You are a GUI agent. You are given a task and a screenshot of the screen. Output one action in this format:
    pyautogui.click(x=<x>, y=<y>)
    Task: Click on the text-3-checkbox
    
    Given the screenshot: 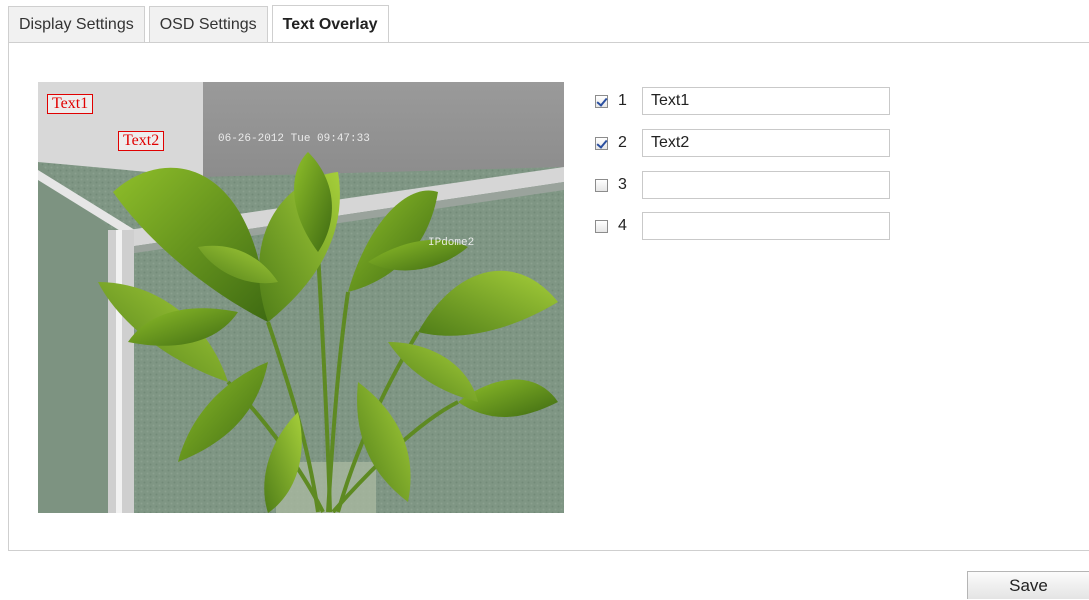 What is the action you would take?
    pyautogui.click(x=601, y=185)
    